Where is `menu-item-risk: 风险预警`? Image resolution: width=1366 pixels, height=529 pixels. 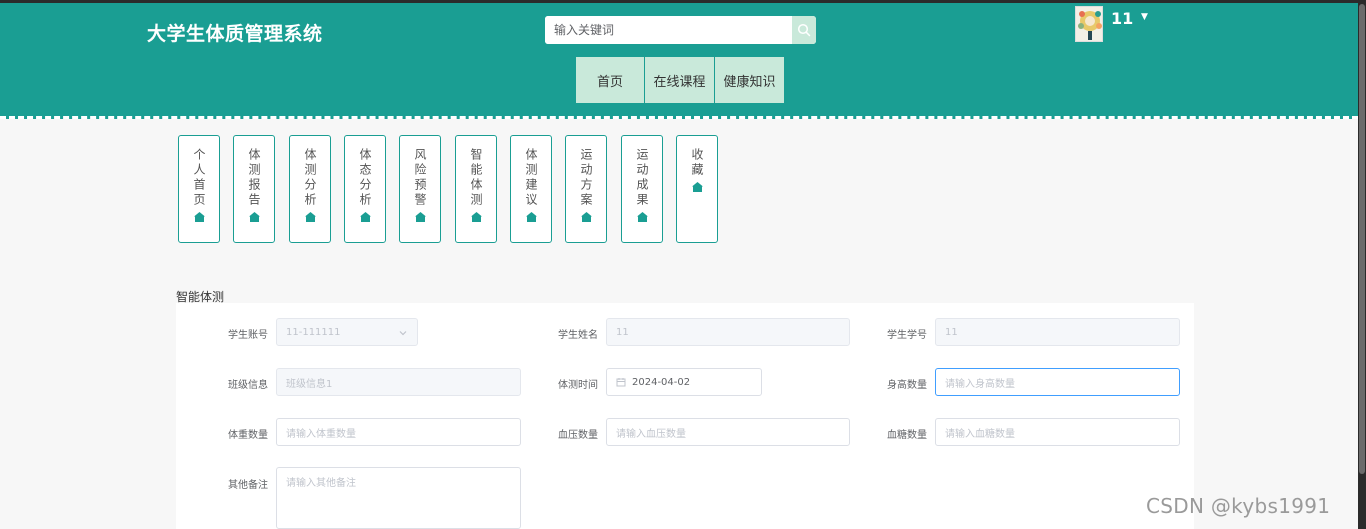
menu-item-risk: 风险预警 is located at coordinates (420, 189).